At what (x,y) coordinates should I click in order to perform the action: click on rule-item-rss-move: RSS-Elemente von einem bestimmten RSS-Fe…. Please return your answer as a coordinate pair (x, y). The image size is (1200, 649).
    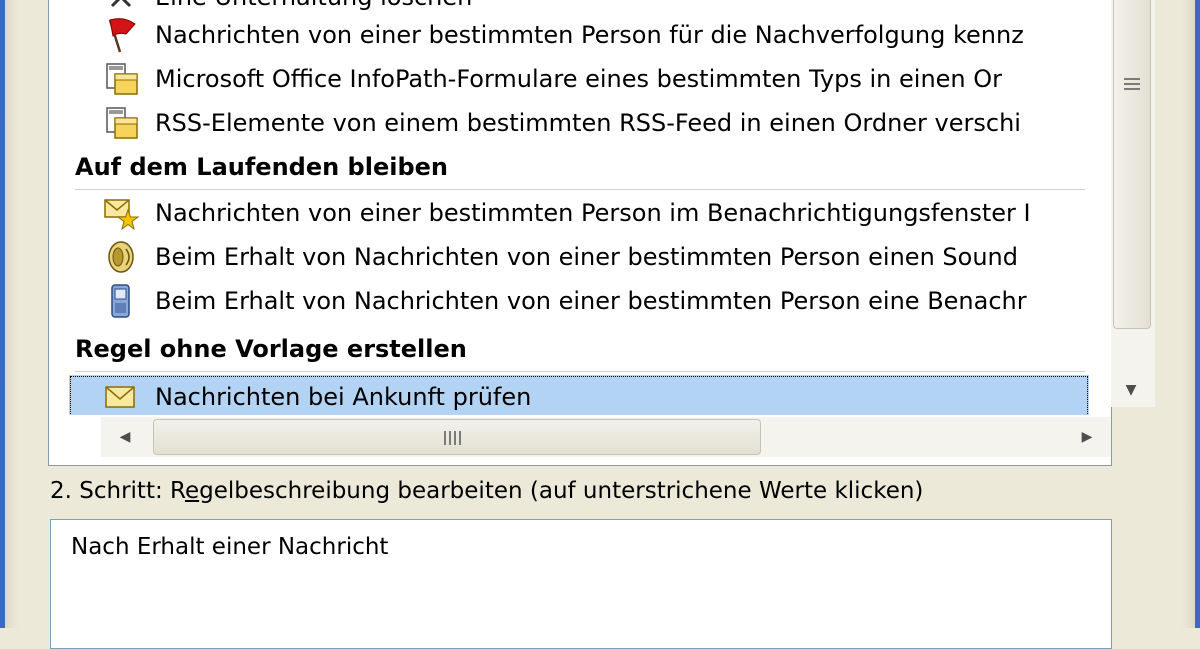
    Looking at the image, I should click on (579, 123).